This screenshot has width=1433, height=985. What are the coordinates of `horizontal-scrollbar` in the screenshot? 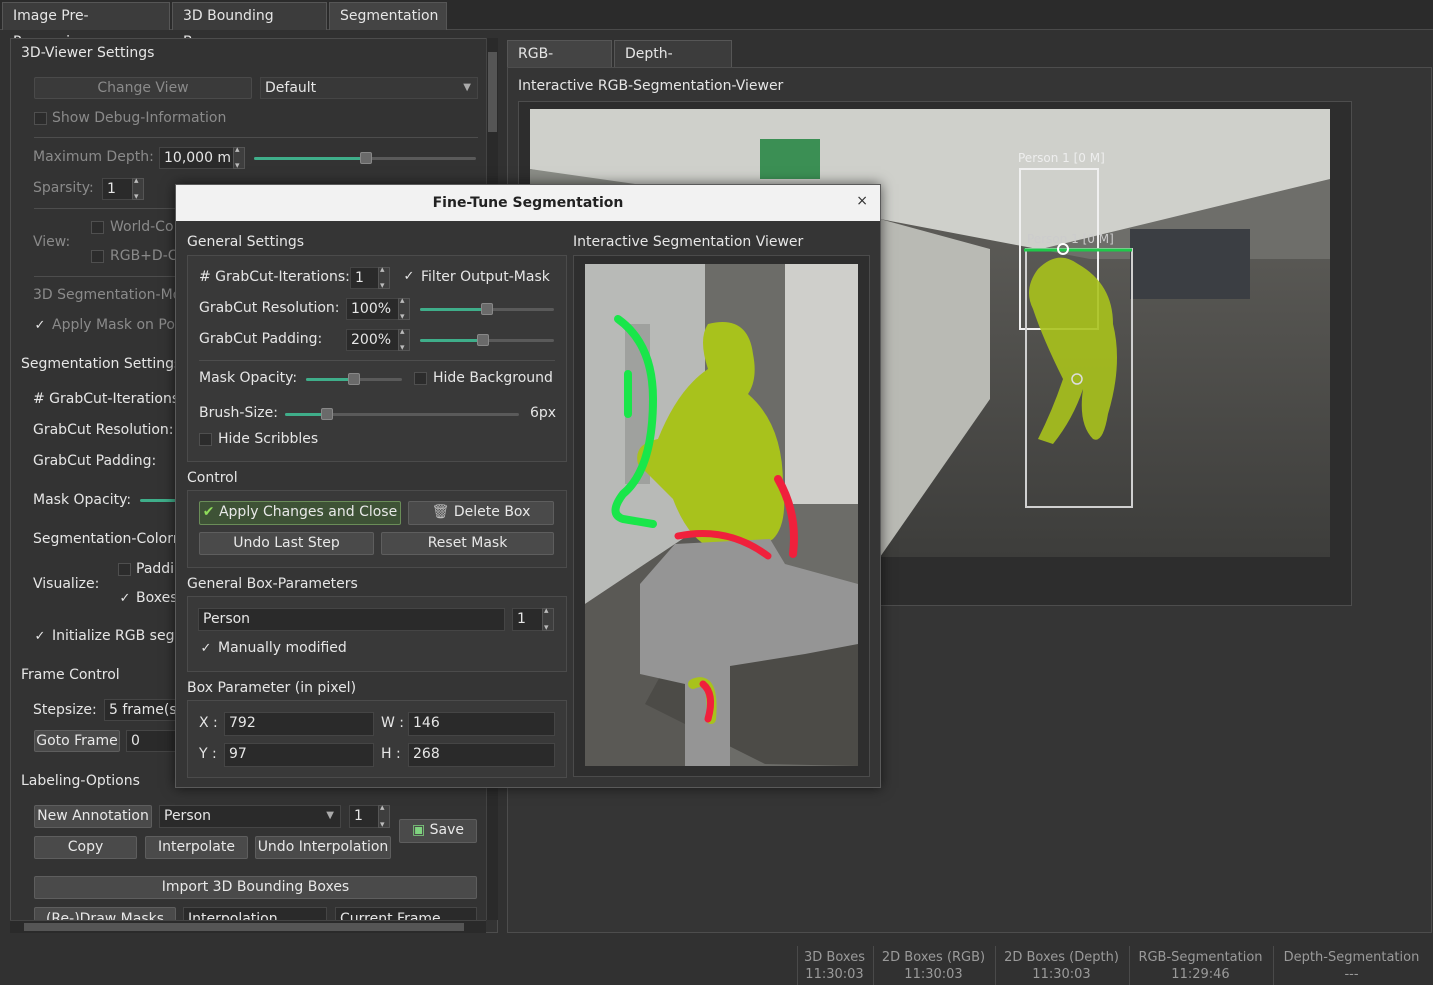 It's located at (248, 926).